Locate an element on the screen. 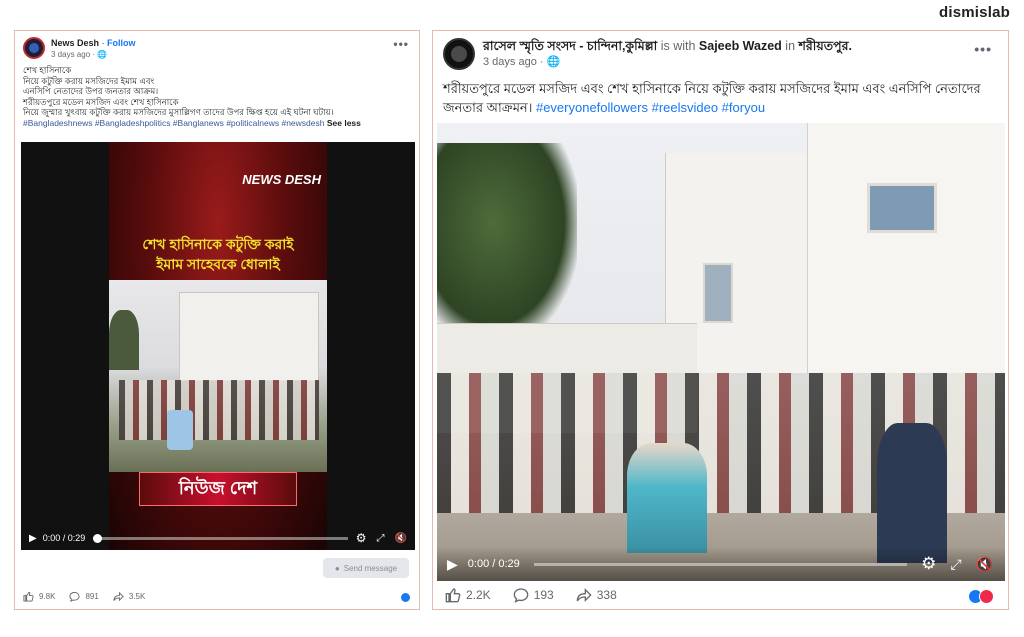 The width and height of the screenshot is (1024, 637). follow-button: Follow is located at coordinates (121, 43).